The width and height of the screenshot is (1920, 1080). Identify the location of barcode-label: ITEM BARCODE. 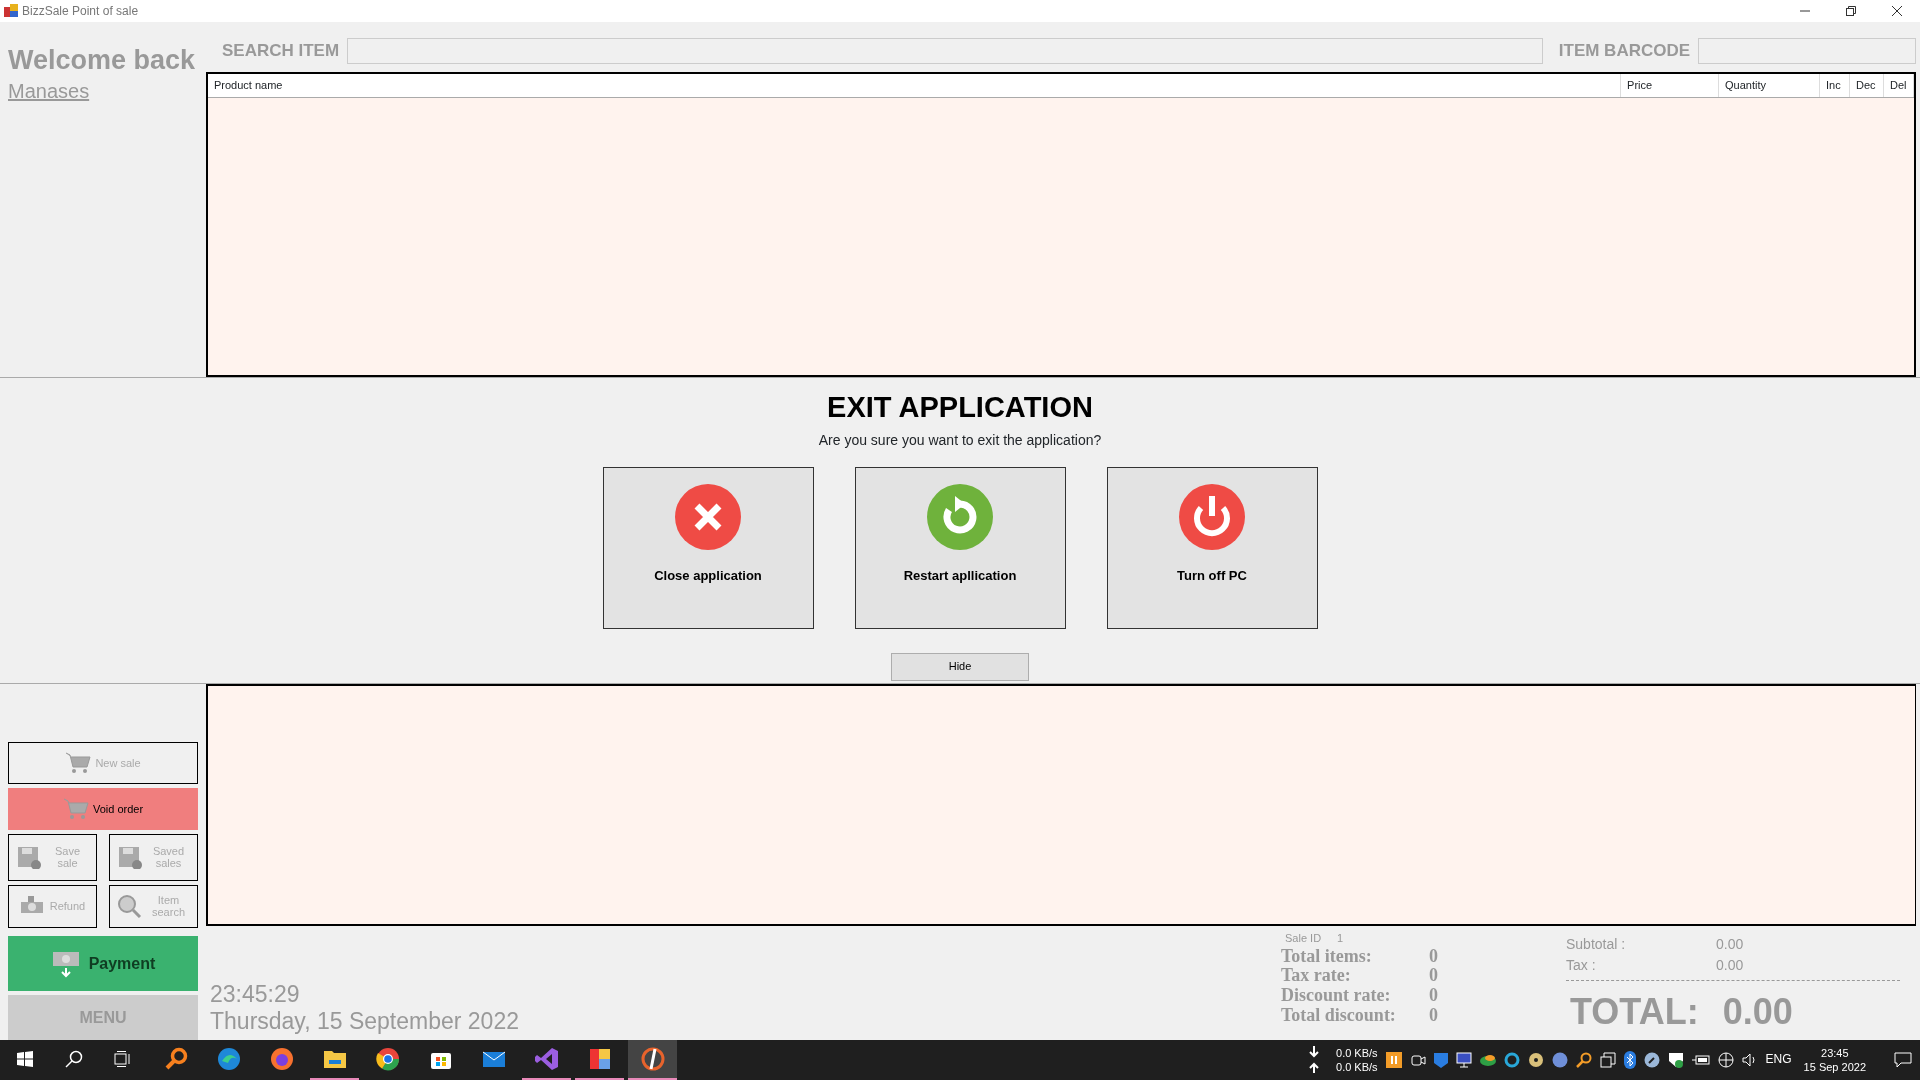
(1624, 51).